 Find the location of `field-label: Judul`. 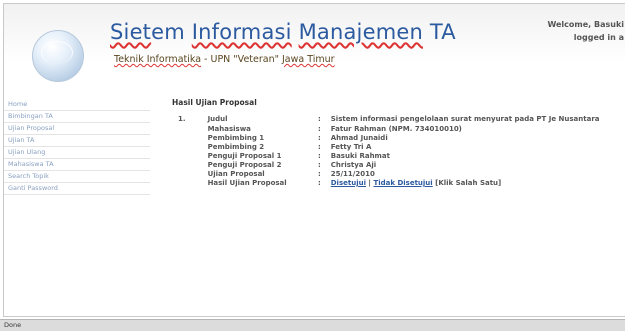

field-label: Judul is located at coordinates (217, 119).